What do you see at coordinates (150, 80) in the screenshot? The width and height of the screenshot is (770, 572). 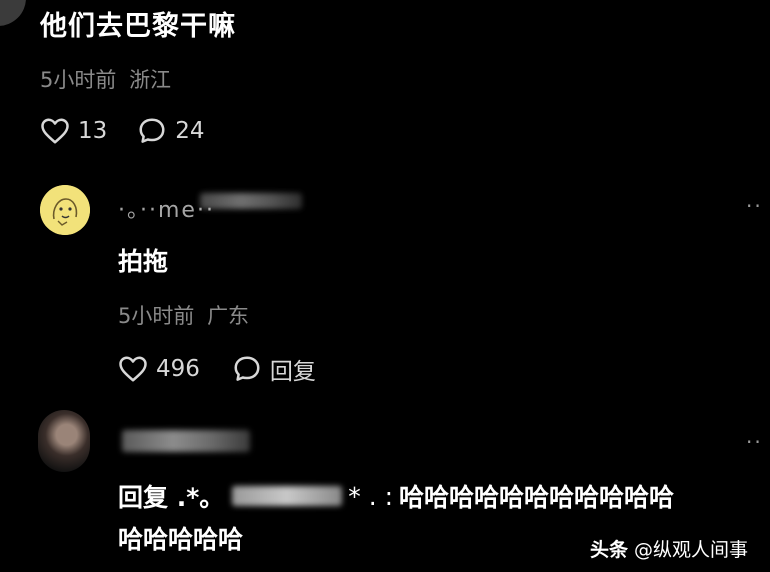 I see `post-location: 浙江` at bounding box center [150, 80].